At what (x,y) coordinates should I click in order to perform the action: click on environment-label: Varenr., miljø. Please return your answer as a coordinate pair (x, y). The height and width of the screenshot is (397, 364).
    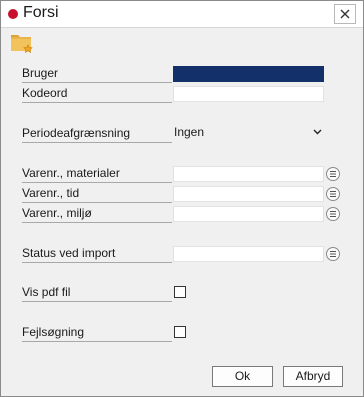
    Looking at the image, I should click on (97, 214).